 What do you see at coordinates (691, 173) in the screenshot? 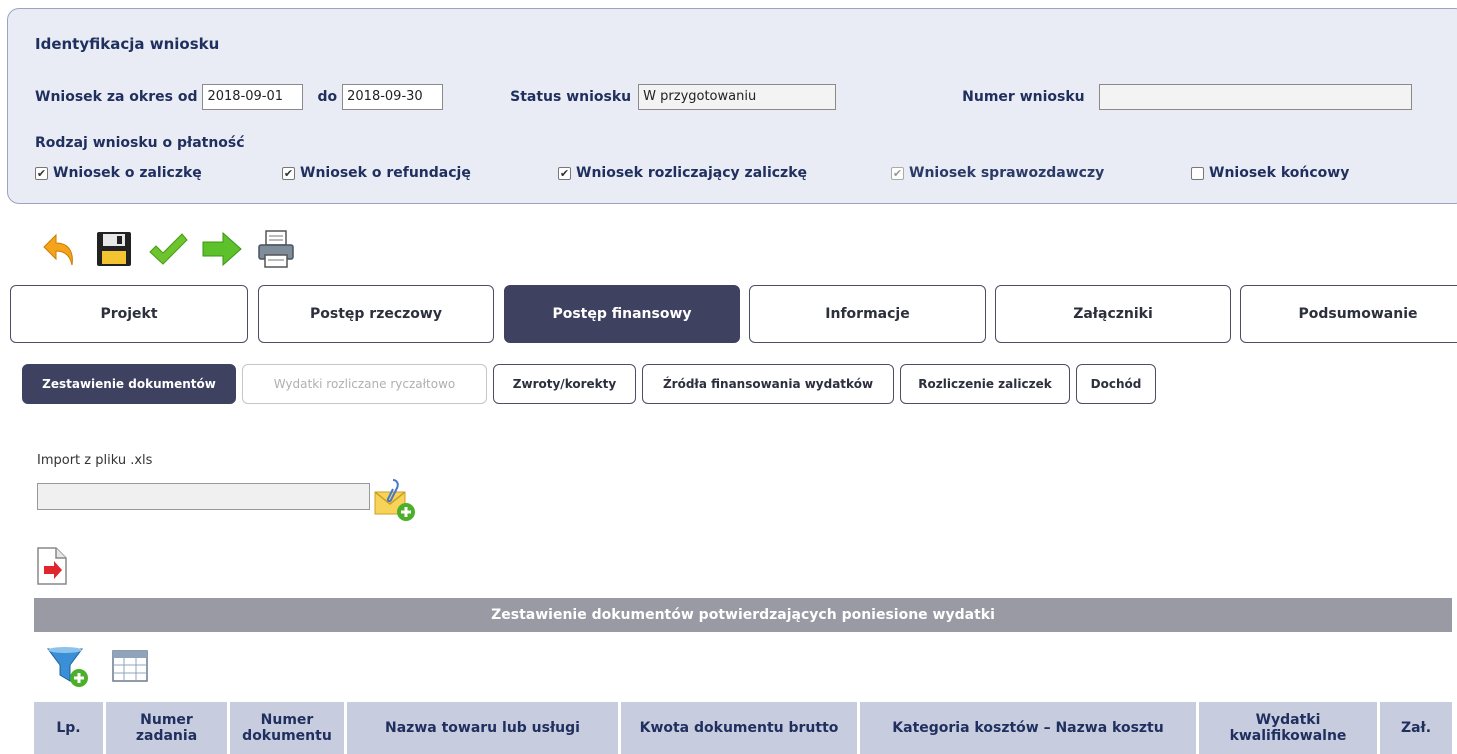
I see `checkbox-label: Wniosek rozliczający zaliczkę` at bounding box center [691, 173].